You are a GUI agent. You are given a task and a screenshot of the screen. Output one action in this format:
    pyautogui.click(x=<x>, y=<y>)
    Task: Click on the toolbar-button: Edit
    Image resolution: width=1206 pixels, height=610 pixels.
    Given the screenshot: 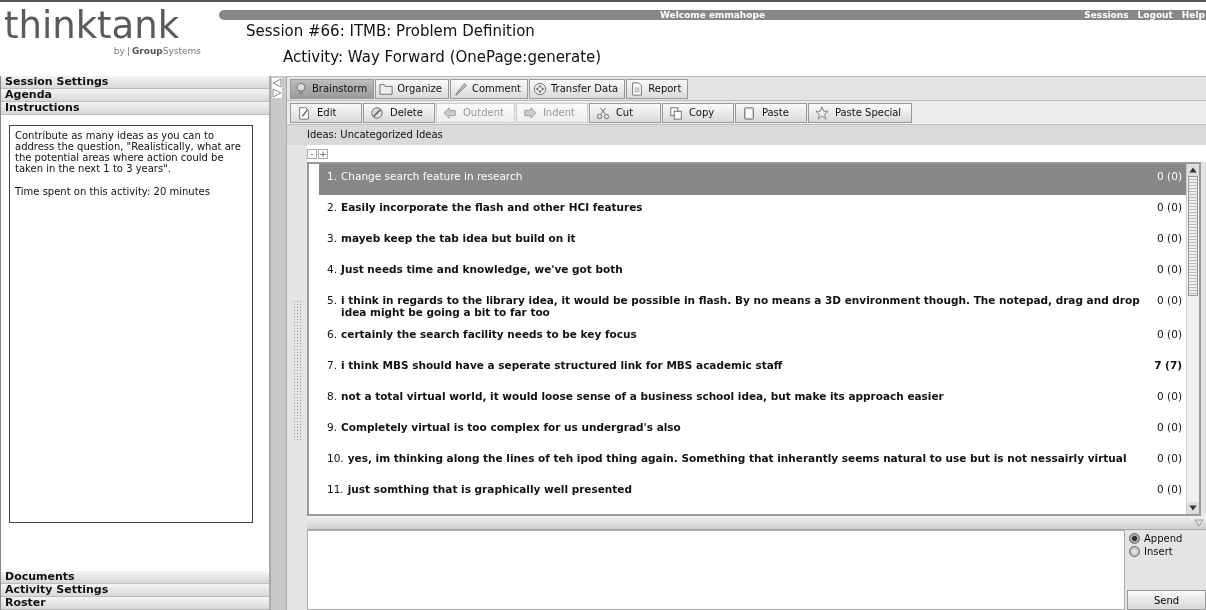 What is the action you would take?
    pyautogui.click(x=326, y=112)
    